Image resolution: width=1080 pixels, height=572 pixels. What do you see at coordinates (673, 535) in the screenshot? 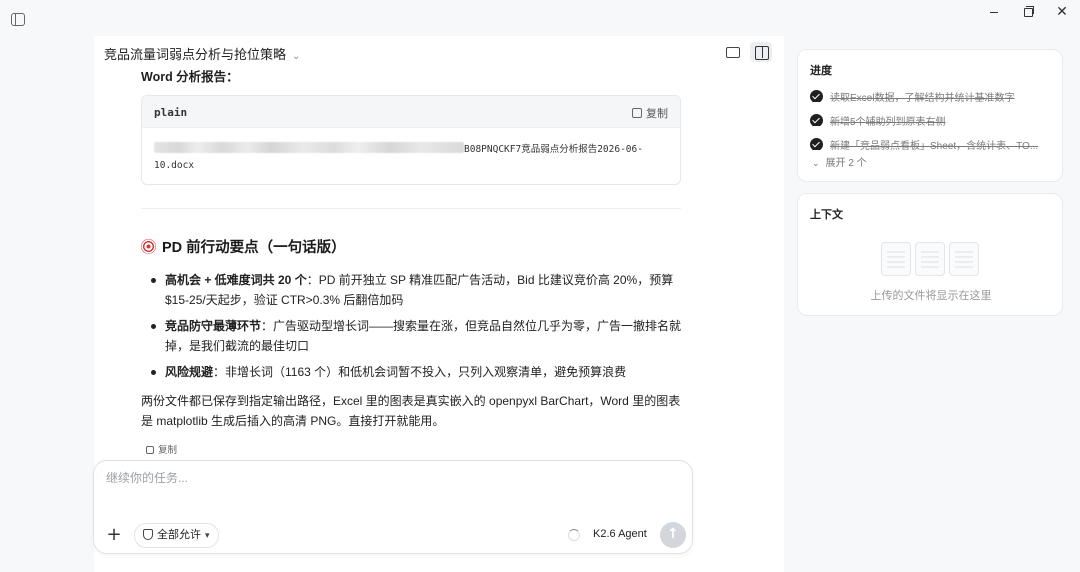
I see `send-button: ↑` at bounding box center [673, 535].